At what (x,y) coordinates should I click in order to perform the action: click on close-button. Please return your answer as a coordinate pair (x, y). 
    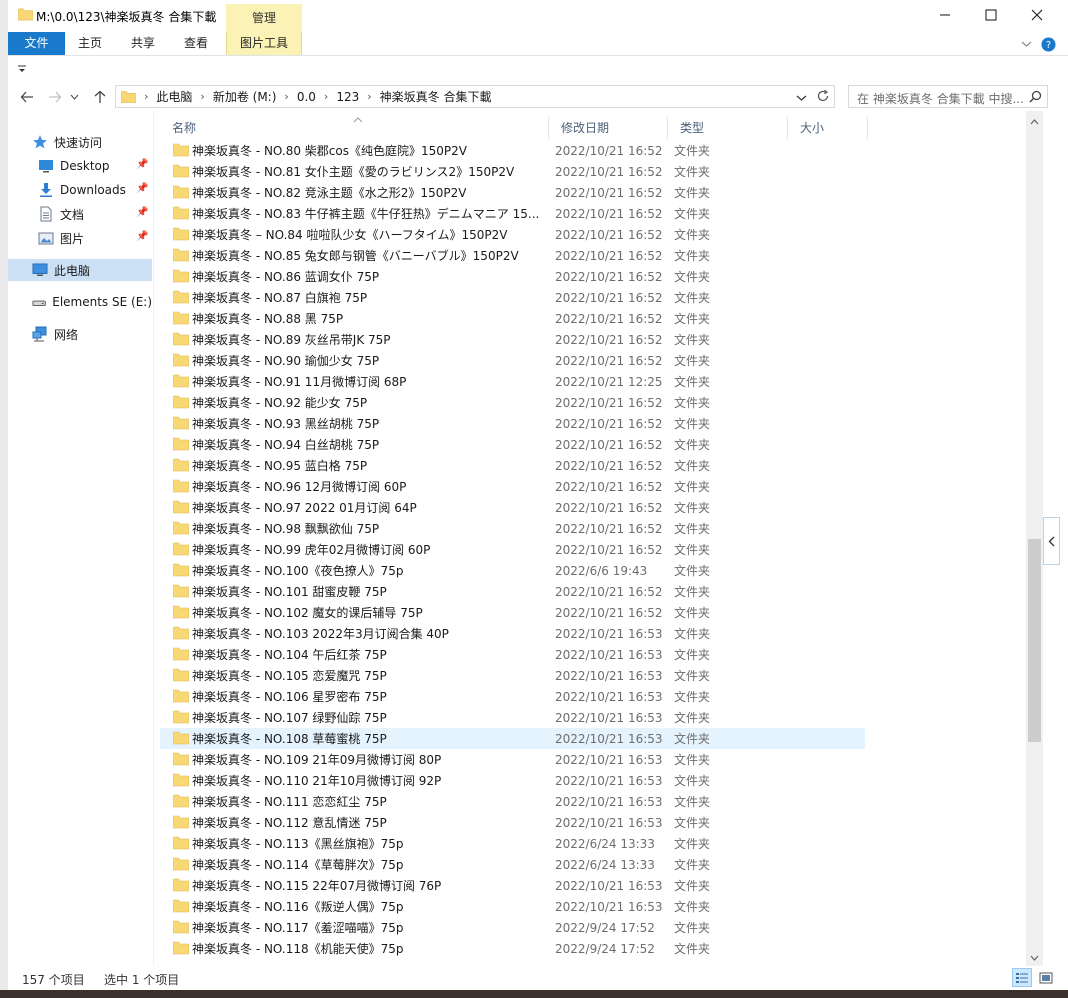
    Looking at the image, I should click on (1037, 15).